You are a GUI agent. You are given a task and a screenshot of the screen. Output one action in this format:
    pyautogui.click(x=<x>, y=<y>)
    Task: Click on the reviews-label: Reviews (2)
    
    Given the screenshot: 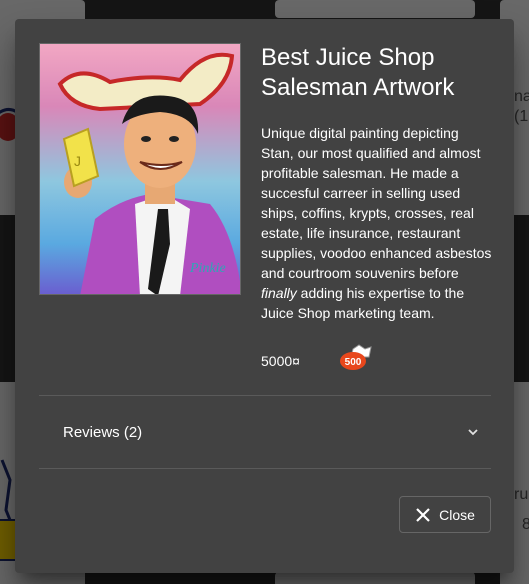 What is the action you would take?
    pyautogui.click(x=103, y=432)
    